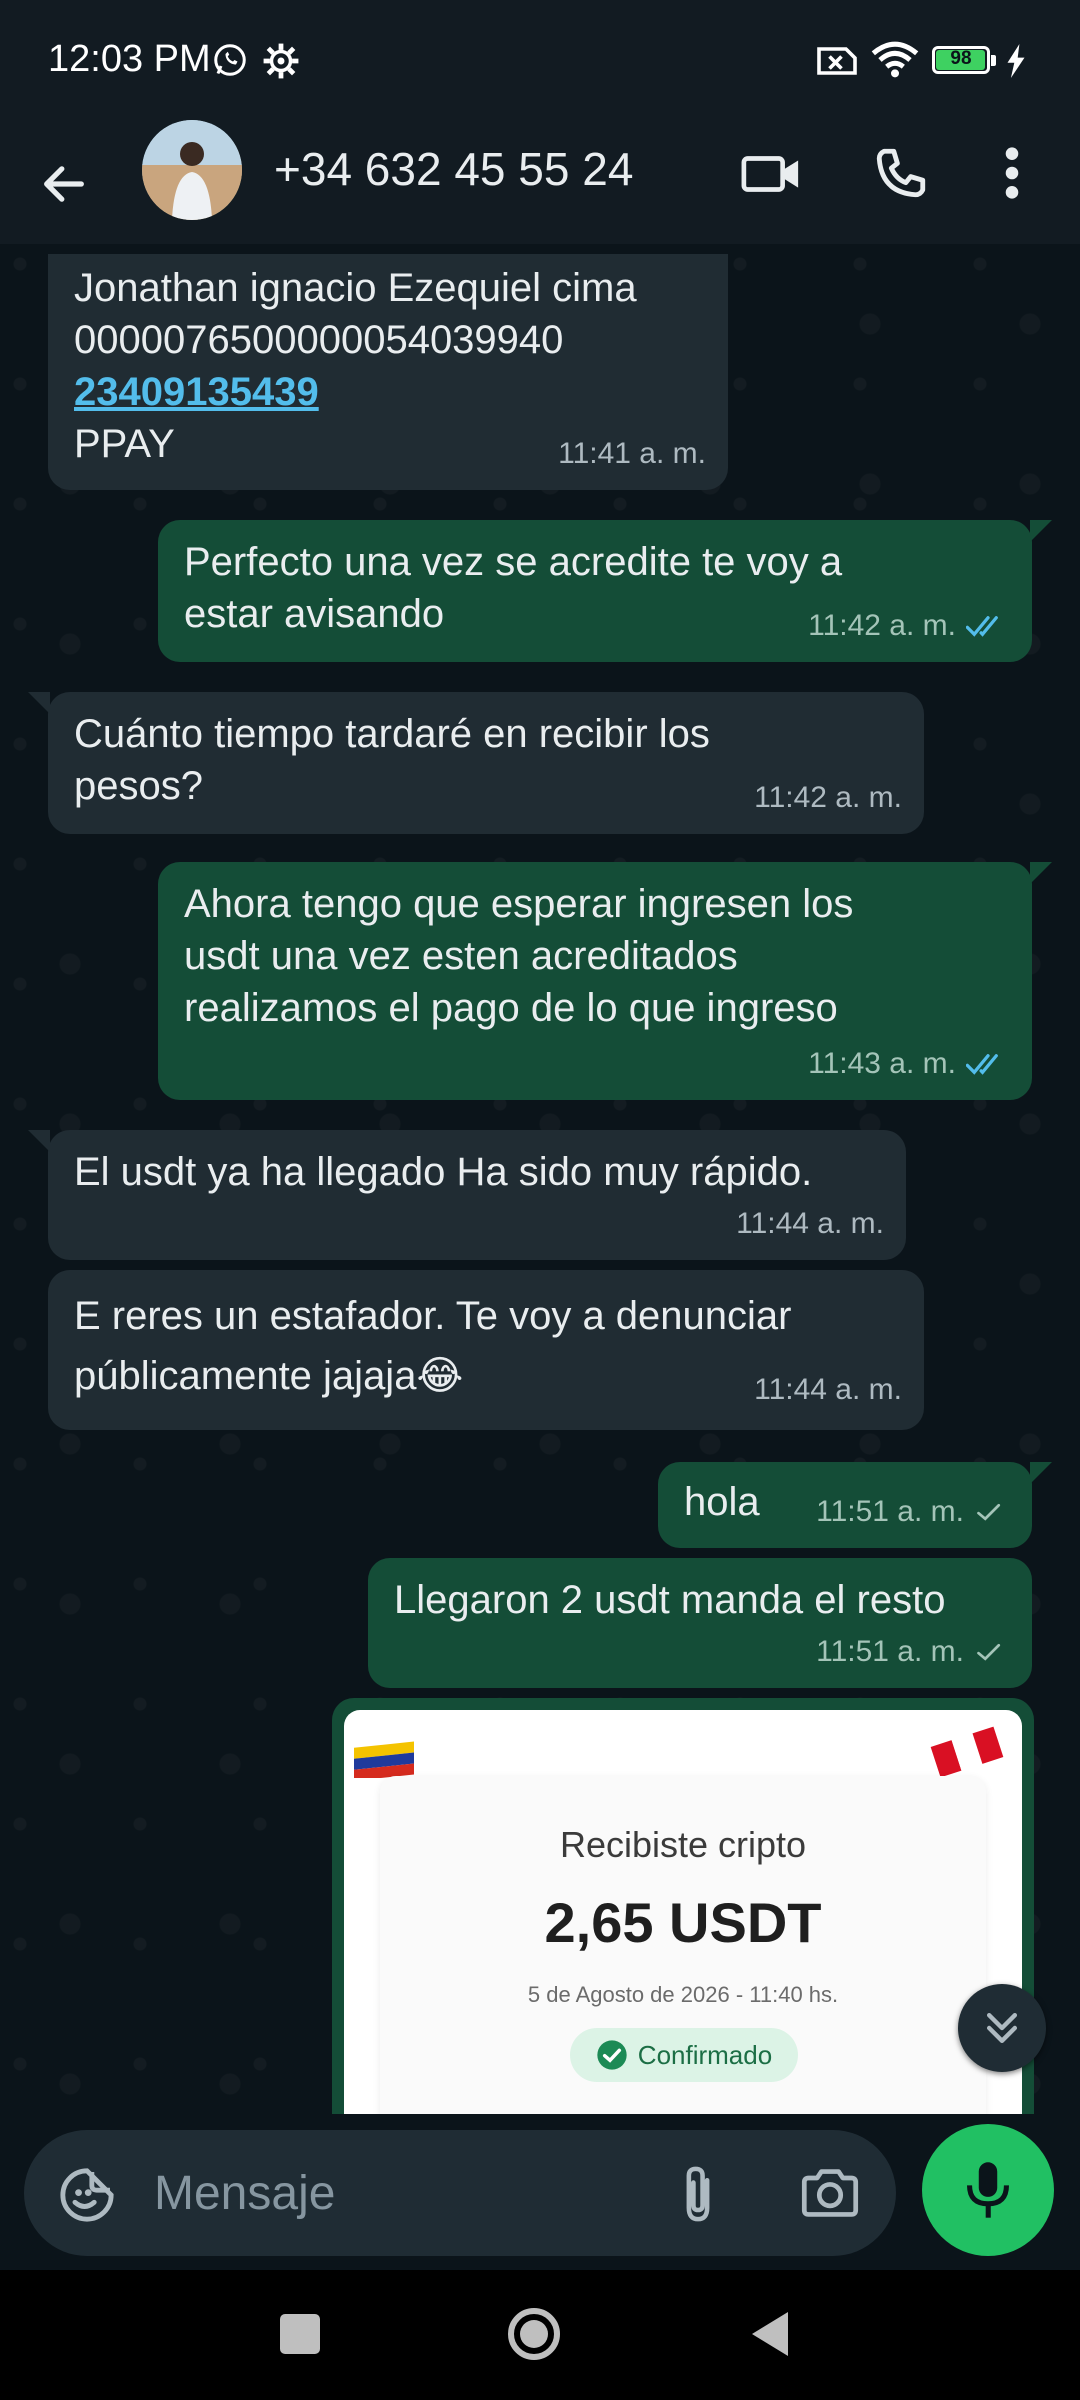  Describe the element at coordinates (967, 1752) in the screenshot. I see `peru-flag-icon` at that location.